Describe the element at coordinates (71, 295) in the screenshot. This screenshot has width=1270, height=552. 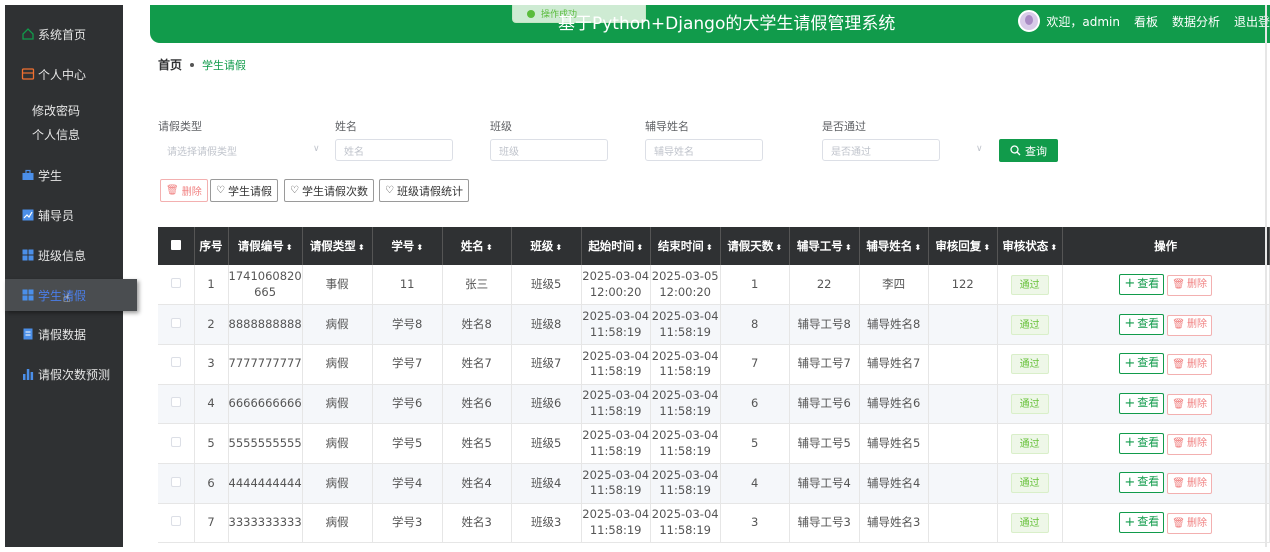
I see `sidebar-item-student-leave: 学生请假` at that location.